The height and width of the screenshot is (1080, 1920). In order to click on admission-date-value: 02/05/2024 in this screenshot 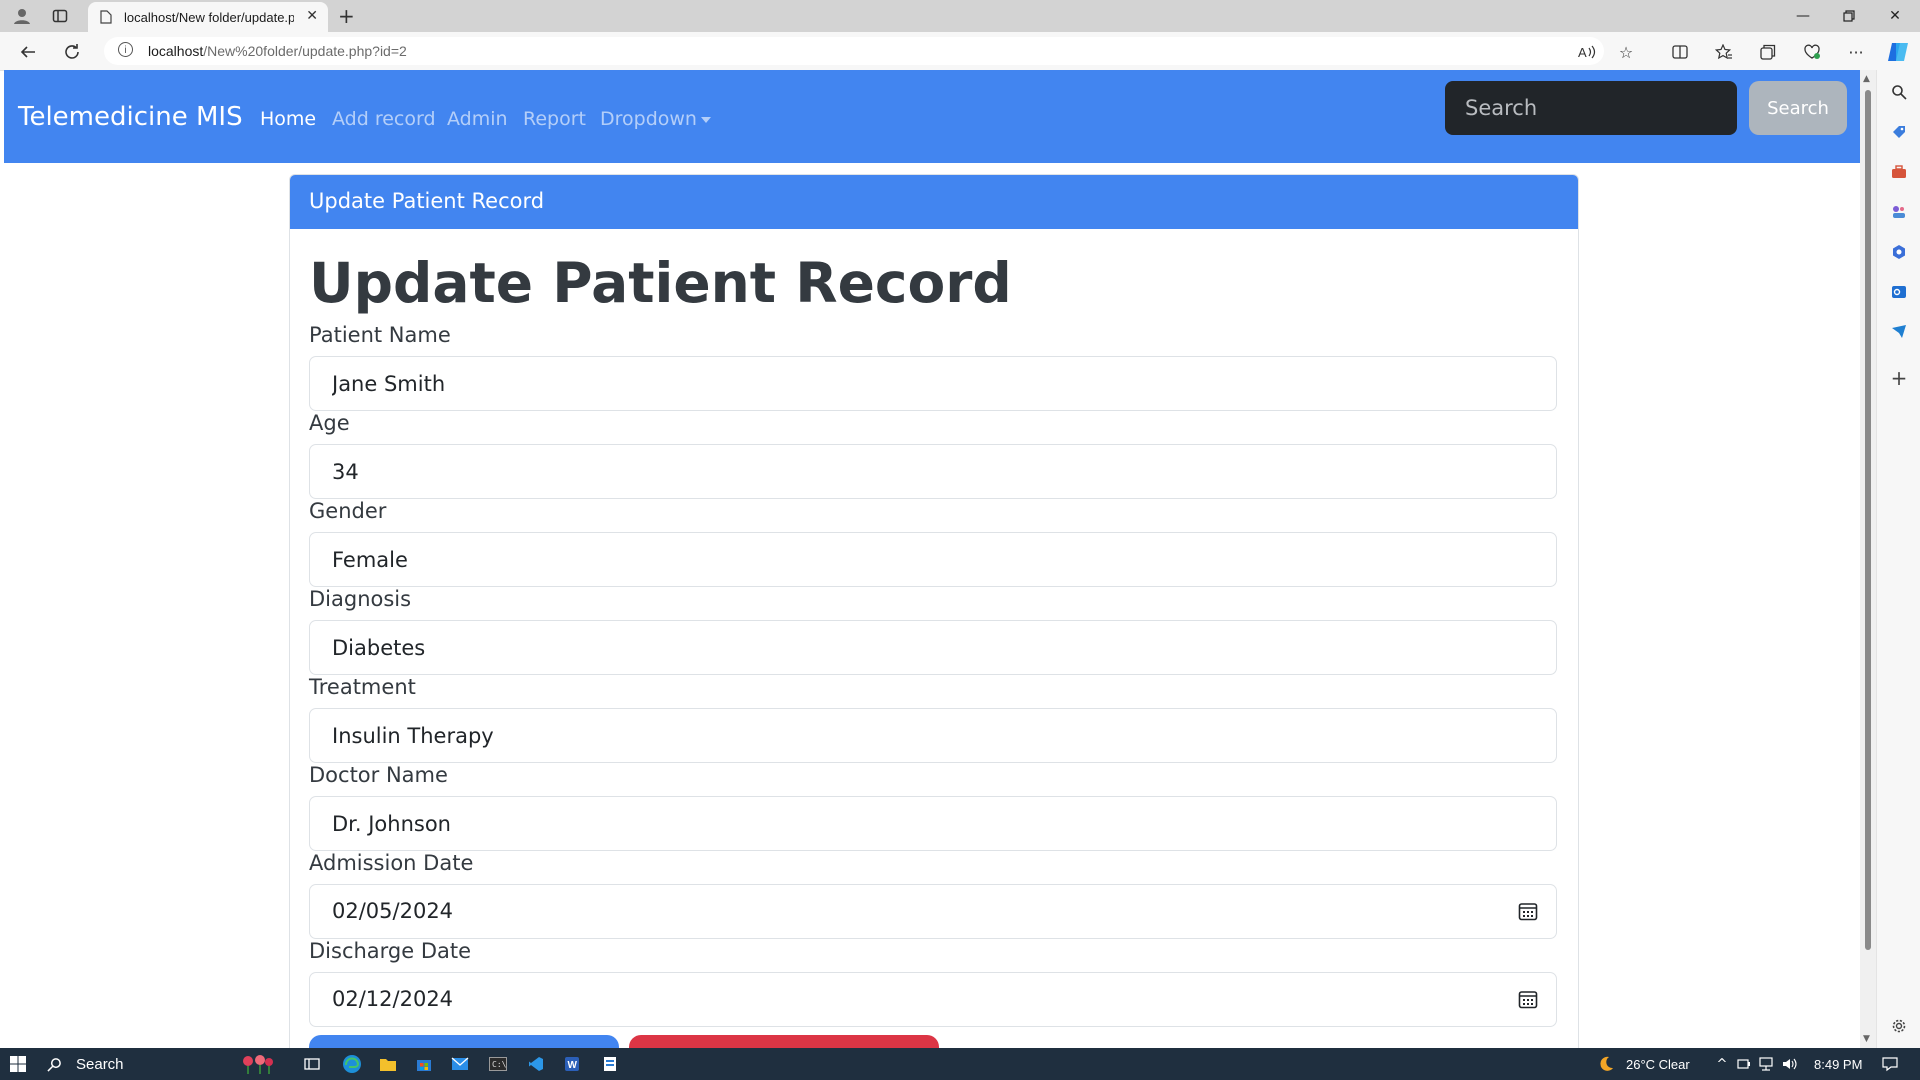, I will do `click(393, 911)`.